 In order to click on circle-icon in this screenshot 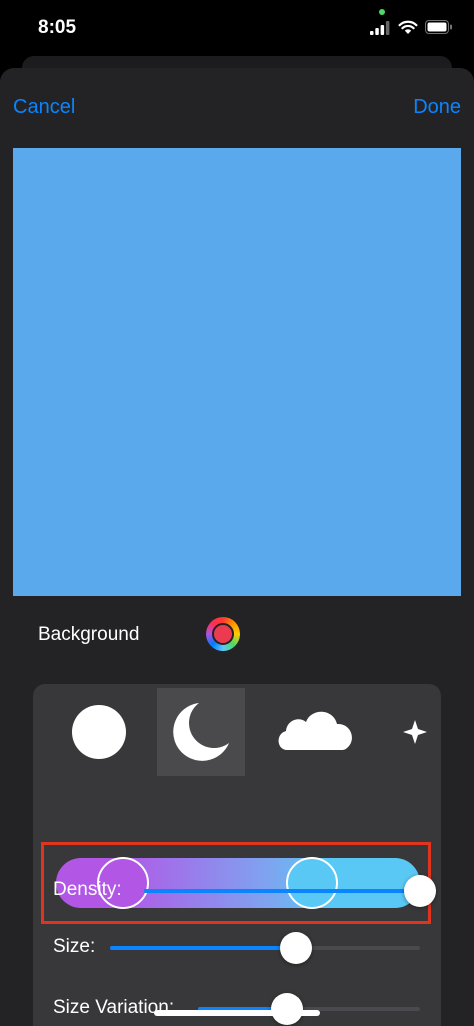, I will do `click(99, 732)`.